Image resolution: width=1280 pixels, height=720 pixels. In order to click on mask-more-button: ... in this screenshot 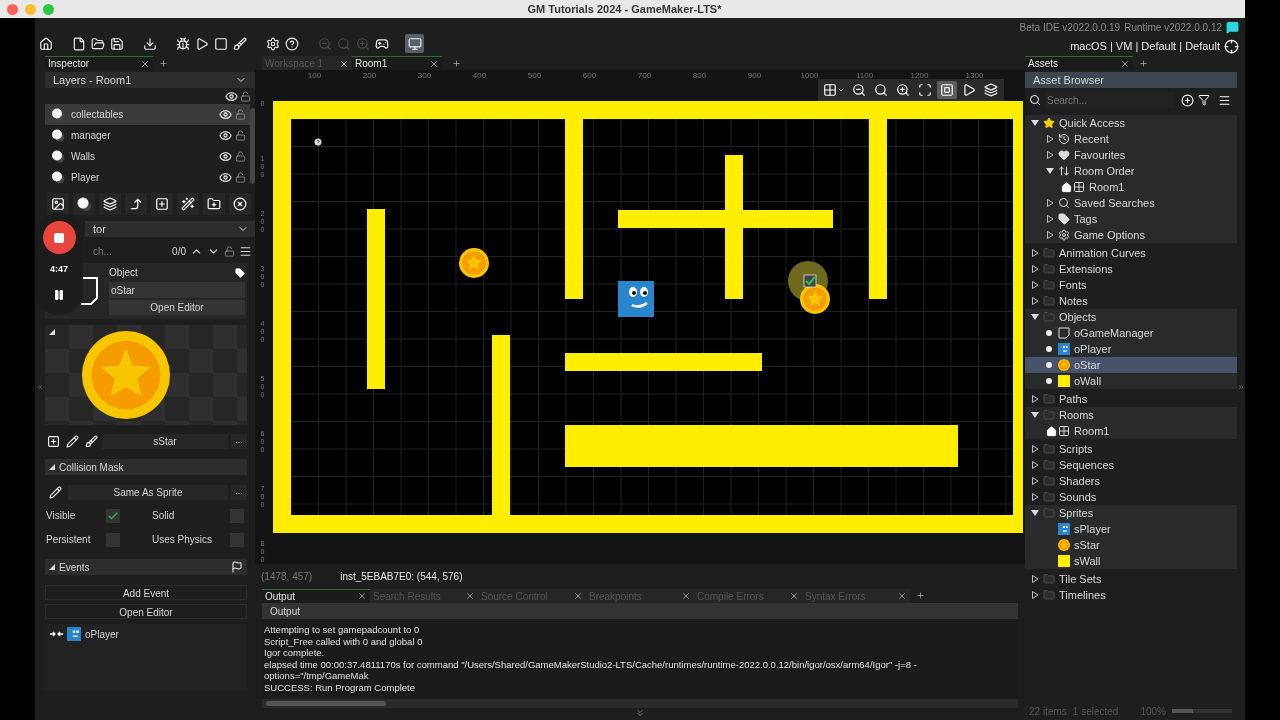, I will do `click(239, 492)`.